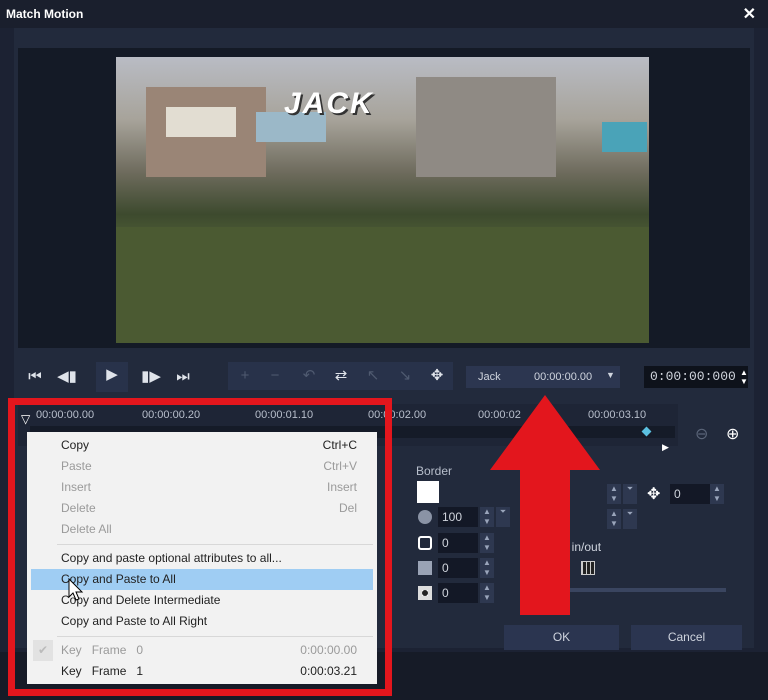 The image size is (768, 700). I want to click on blur-icon, so click(425, 593).